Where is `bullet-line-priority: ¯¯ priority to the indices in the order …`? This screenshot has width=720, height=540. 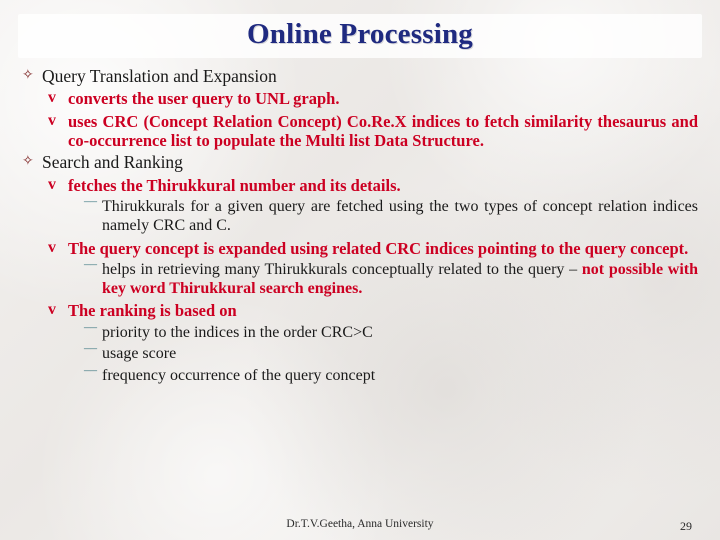
bullet-line-priority: ¯¯ priority to the indices in the order … is located at coordinates (391, 333).